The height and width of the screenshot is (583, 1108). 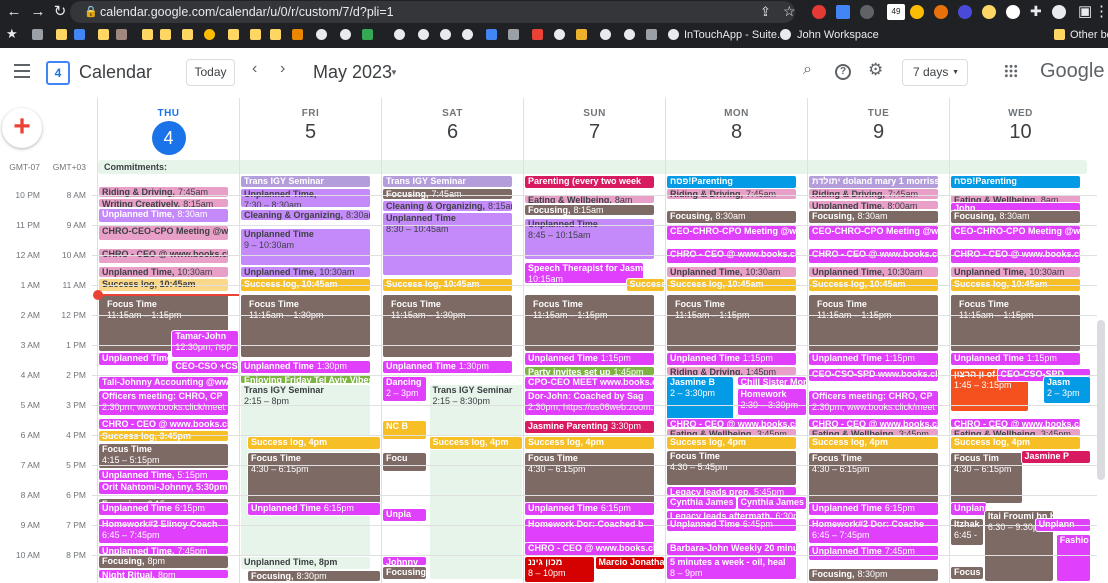 What do you see at coordinates (405, 430) in the screenshot?
I see `calendar-event: NC B` at bounding box center [405, 430].